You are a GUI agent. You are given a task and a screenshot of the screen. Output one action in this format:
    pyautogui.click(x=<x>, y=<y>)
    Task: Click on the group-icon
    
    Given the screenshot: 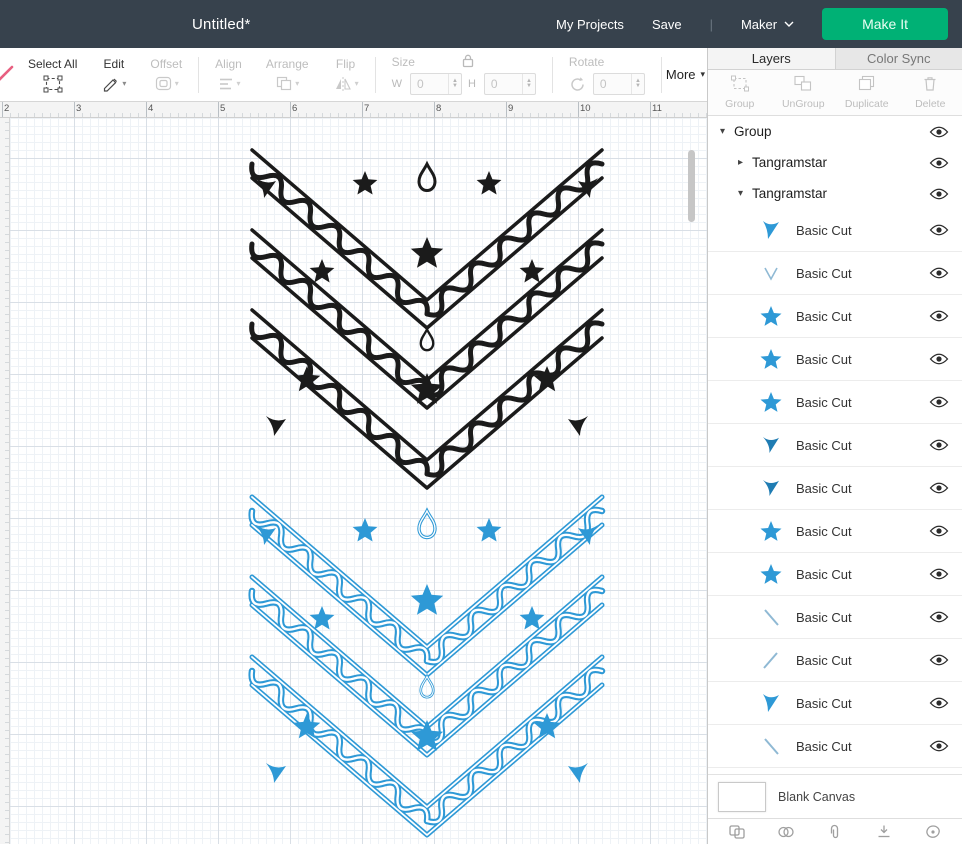 What is the action you would take?
    pyautogui.click(x=740, y=85)
    